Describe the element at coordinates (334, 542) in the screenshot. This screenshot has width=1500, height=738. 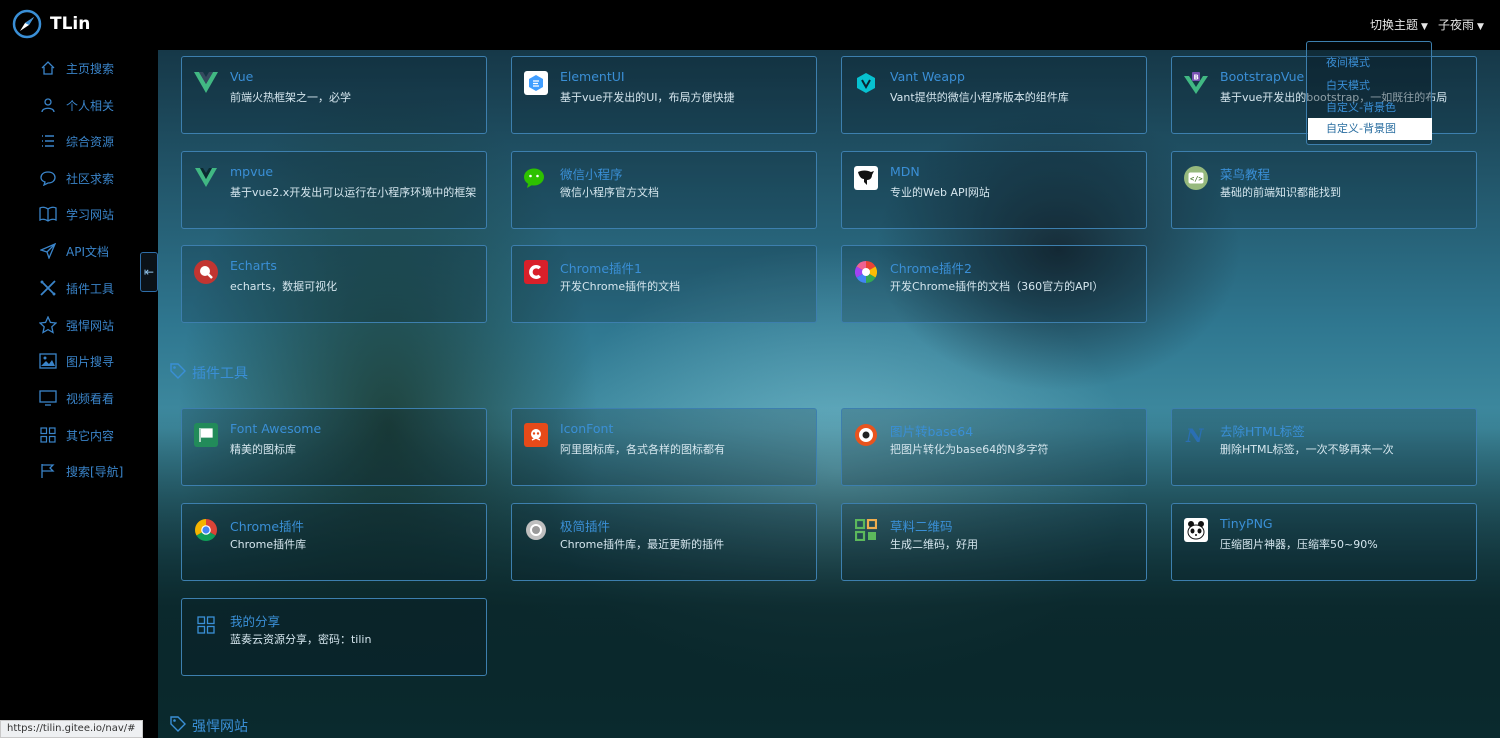
I see `card-chrome-plugins: Chrome插件 Chrome插件库` at that location.